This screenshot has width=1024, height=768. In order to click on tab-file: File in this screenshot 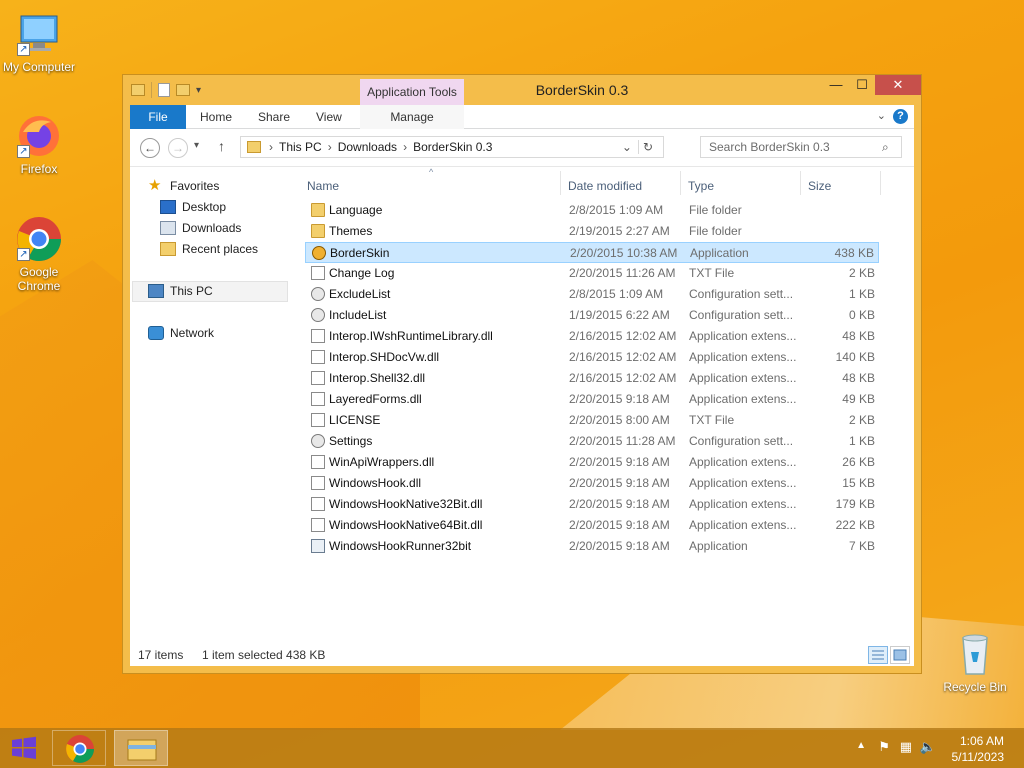, I will do `click(158, 117)`.